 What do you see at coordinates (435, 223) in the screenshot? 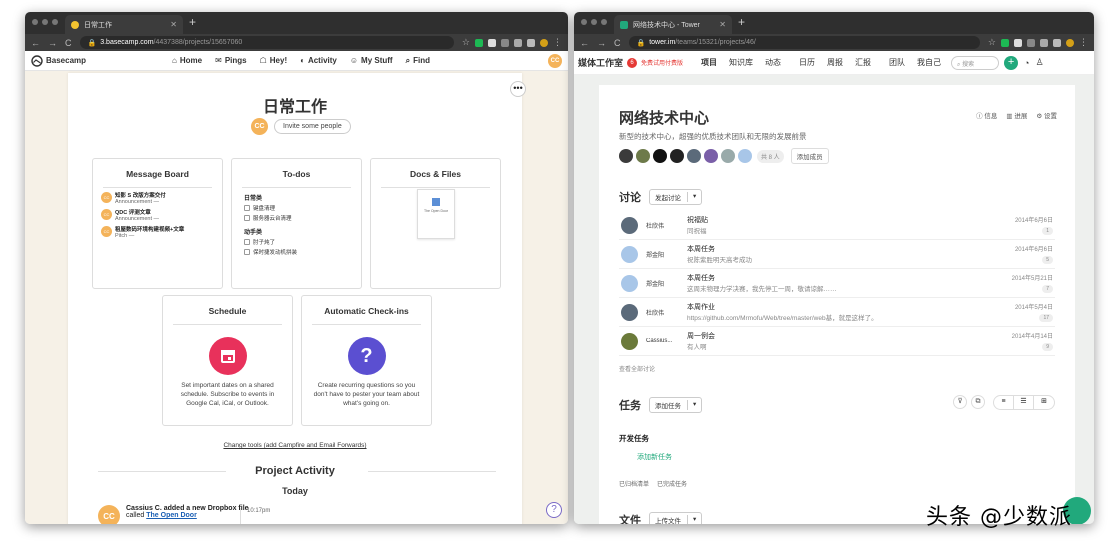
I see `docs-files-tool: Docs & Files The Open Door` at bounding box center [435, 223].